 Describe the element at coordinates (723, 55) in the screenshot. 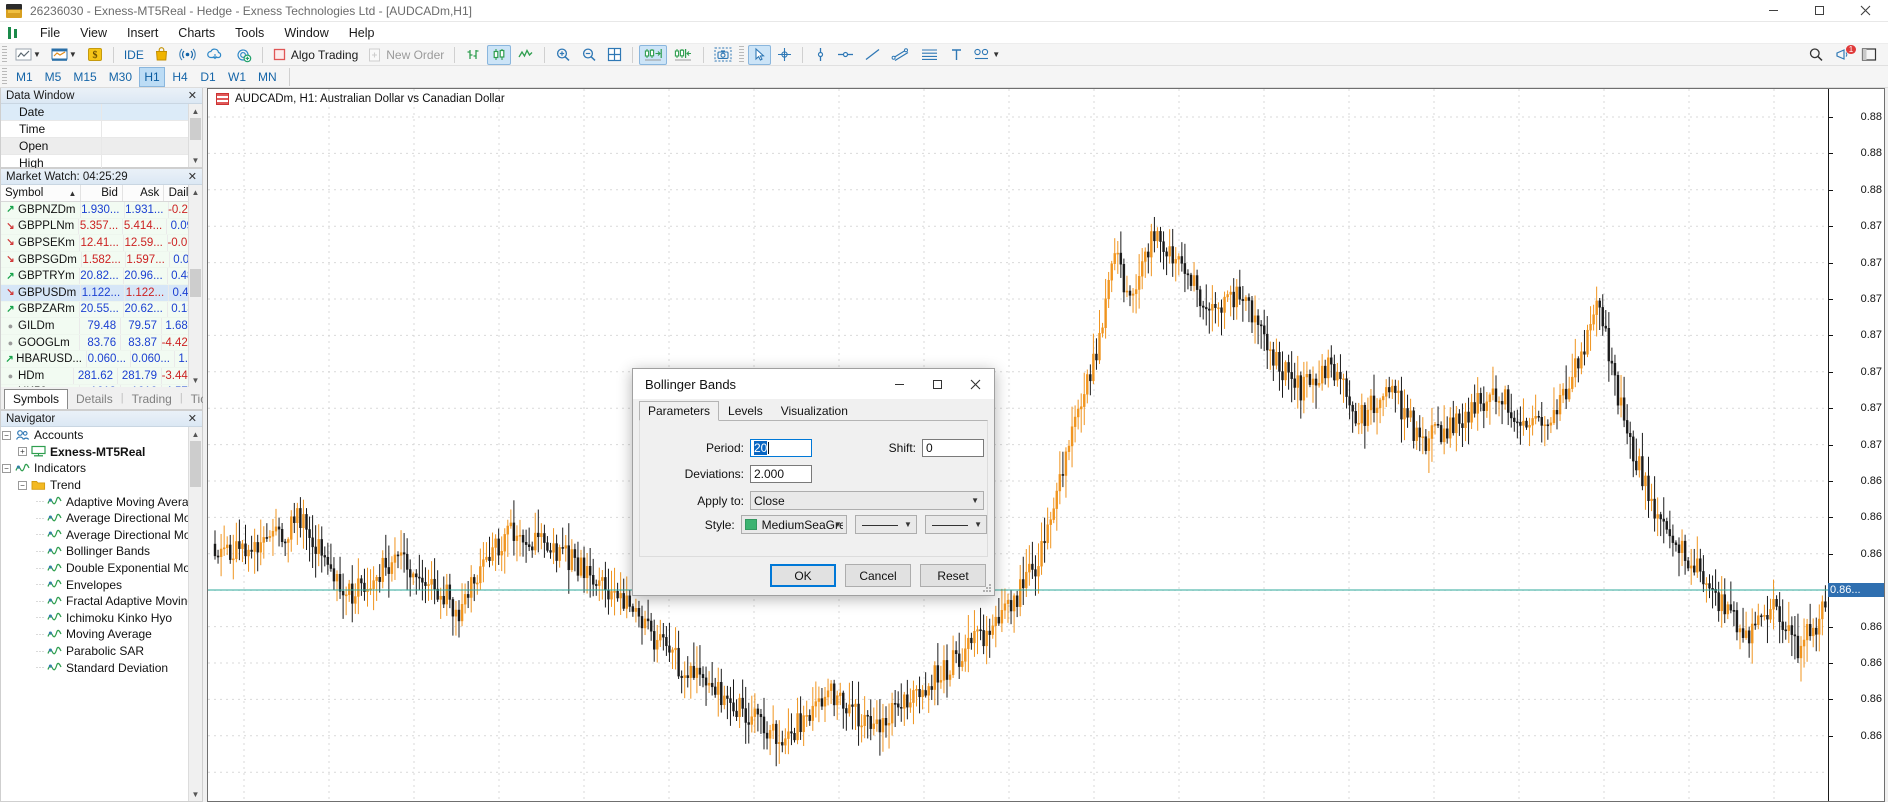

I see `screenshot-button` at that location.